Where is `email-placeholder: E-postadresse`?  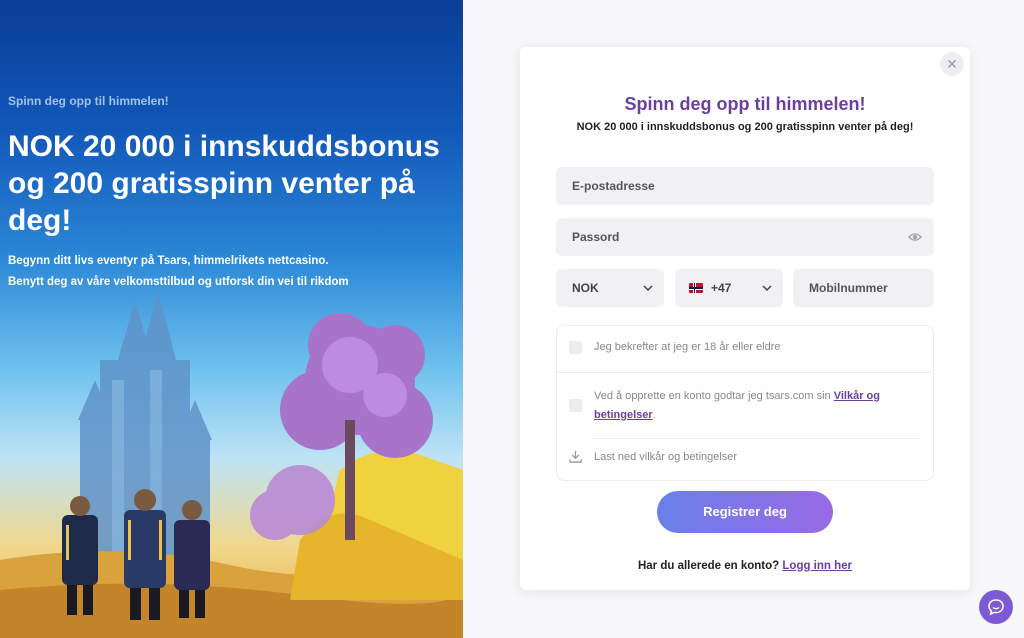
email-placeholder: E-postadresse is located at coordinates (613, 186).